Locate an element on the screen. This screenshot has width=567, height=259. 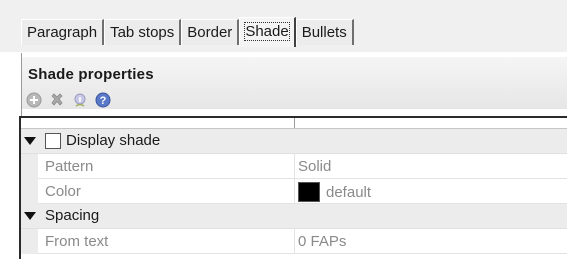
tab-paragraph: Paragraph is located at coordinates (63, 32).